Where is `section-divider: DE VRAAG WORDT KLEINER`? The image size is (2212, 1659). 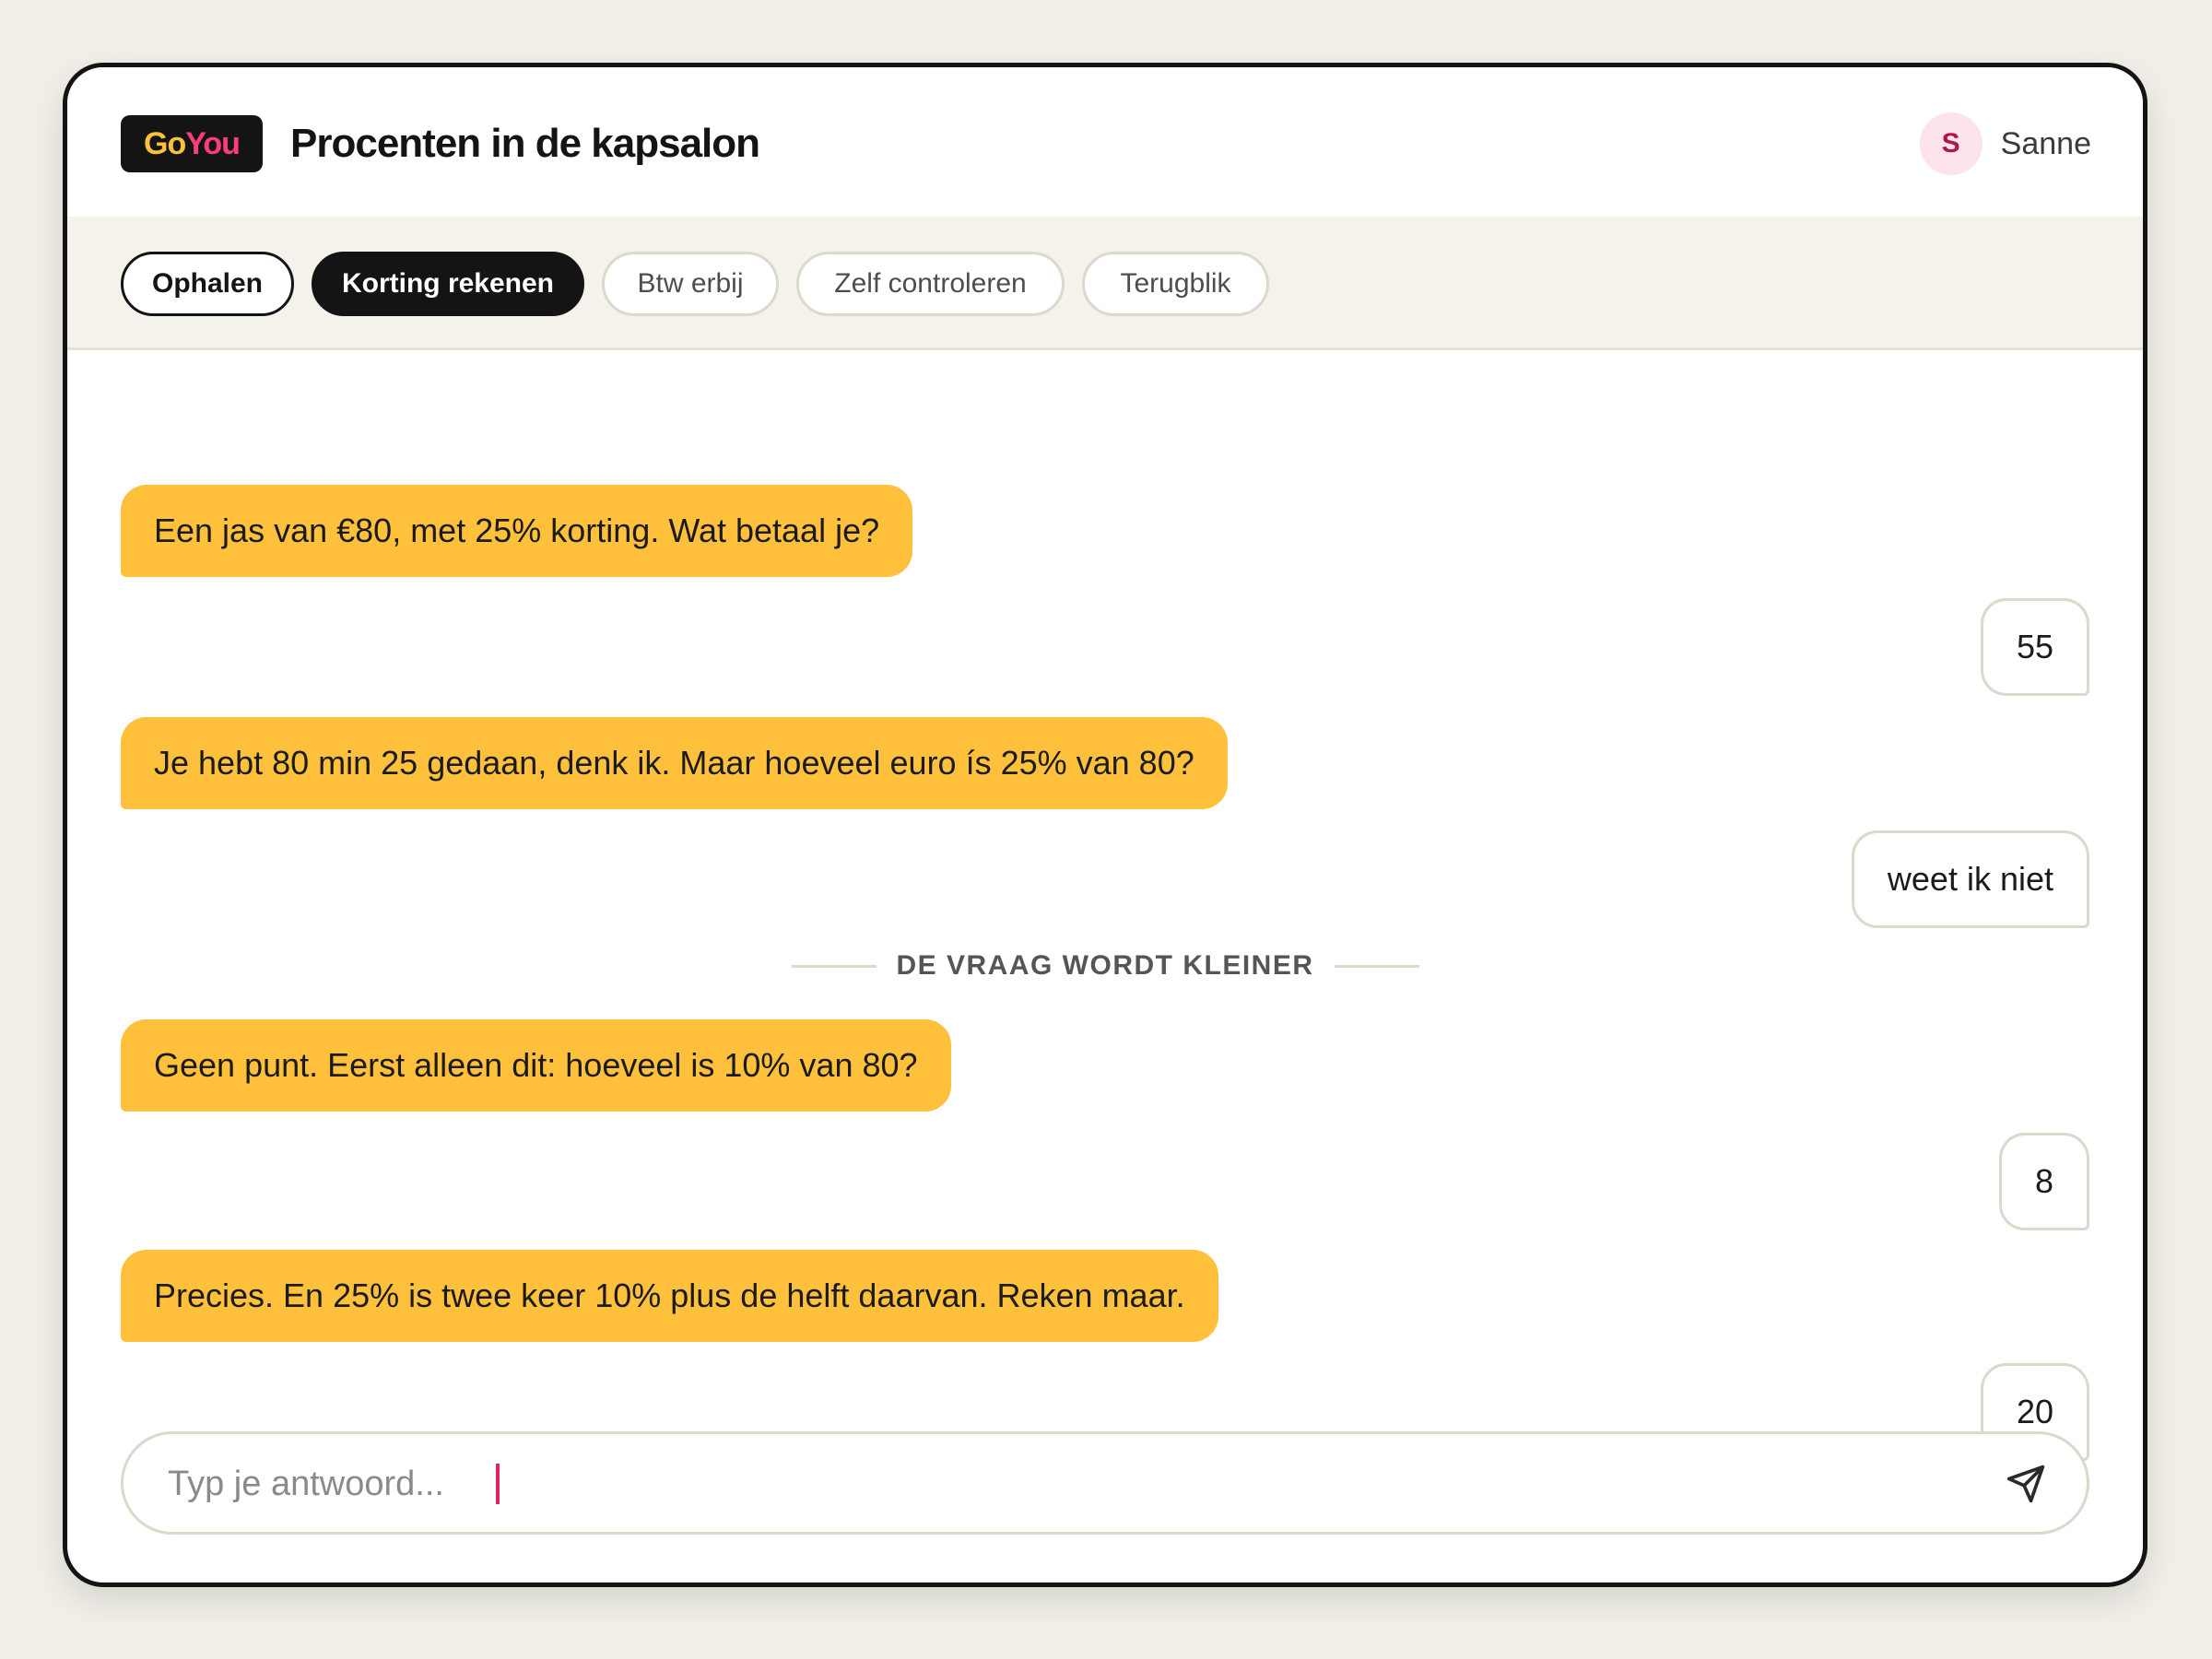
section-divider: DE VRAAG WORDT KLEINER is located at coordinates (1105, 965).